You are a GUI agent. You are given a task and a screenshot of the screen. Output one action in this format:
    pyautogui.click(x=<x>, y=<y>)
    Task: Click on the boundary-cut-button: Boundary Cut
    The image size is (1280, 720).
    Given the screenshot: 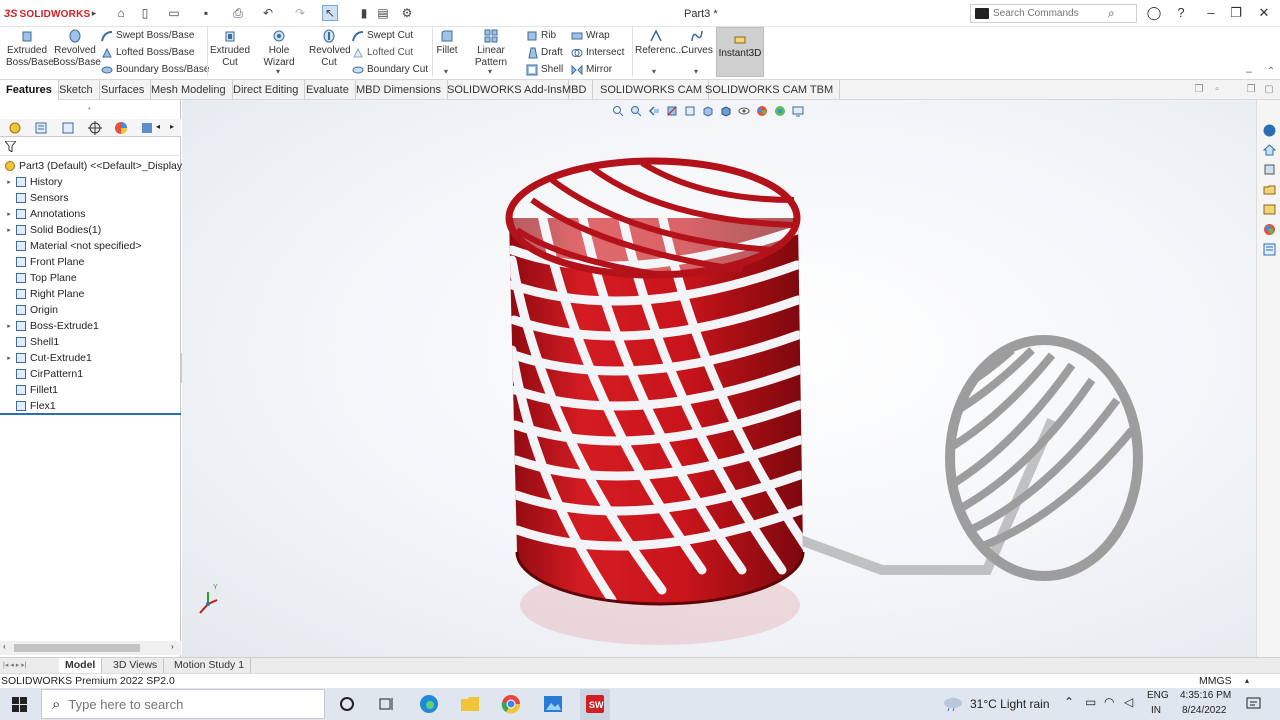 What is the action you would take?
    pyautogui.click(x=390, y=69)
    